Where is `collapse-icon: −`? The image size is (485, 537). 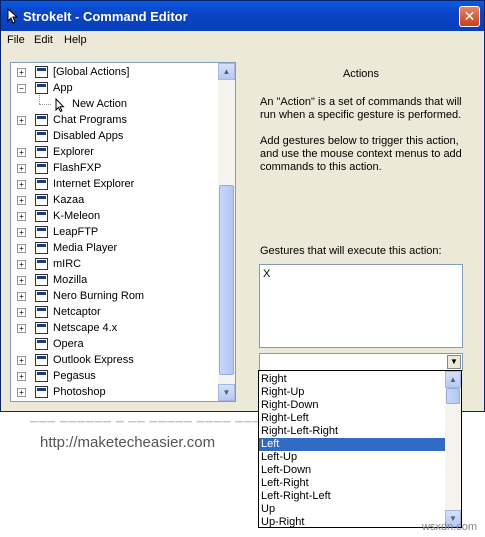 collapse-icon: − is located at coordinates (21, 88).